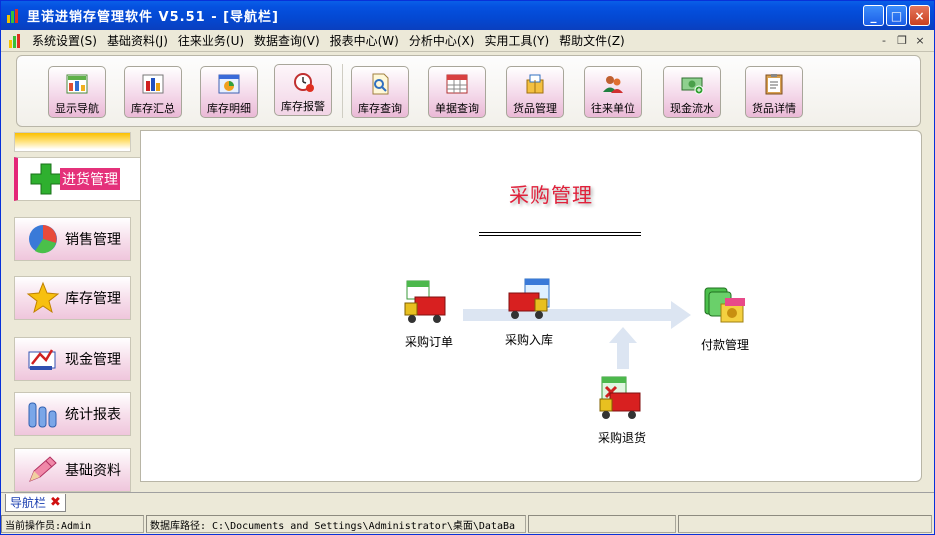 This screenshot has height=535, width=935. I want to click on green-plus-icon, so click(46, 179).